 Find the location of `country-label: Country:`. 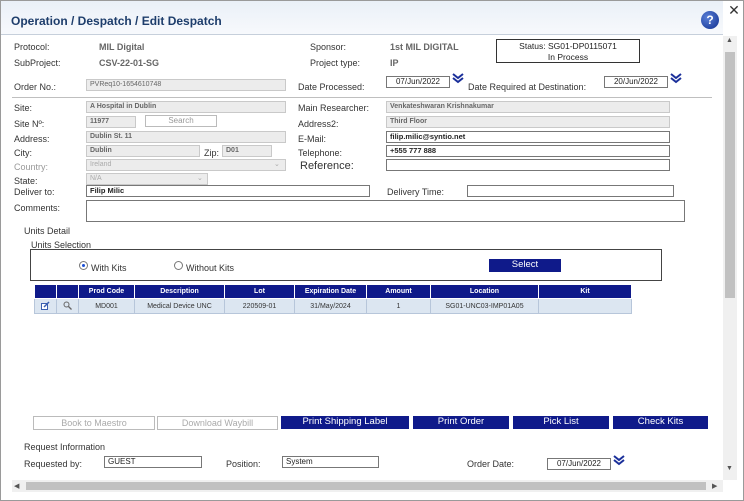

country-label: Country: is located at coordinates (31, 167).